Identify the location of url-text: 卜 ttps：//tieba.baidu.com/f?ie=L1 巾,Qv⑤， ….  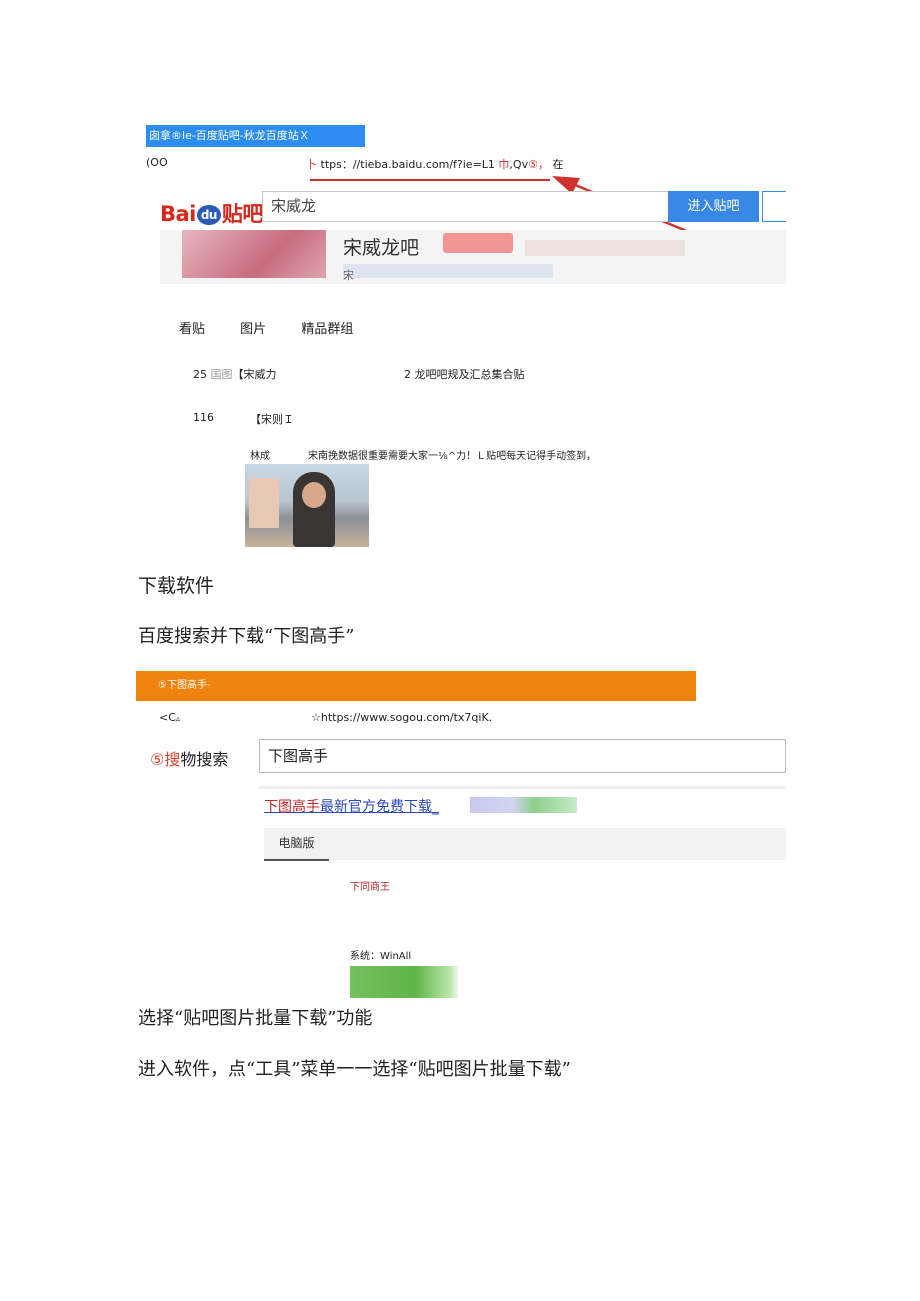
(434, 164).